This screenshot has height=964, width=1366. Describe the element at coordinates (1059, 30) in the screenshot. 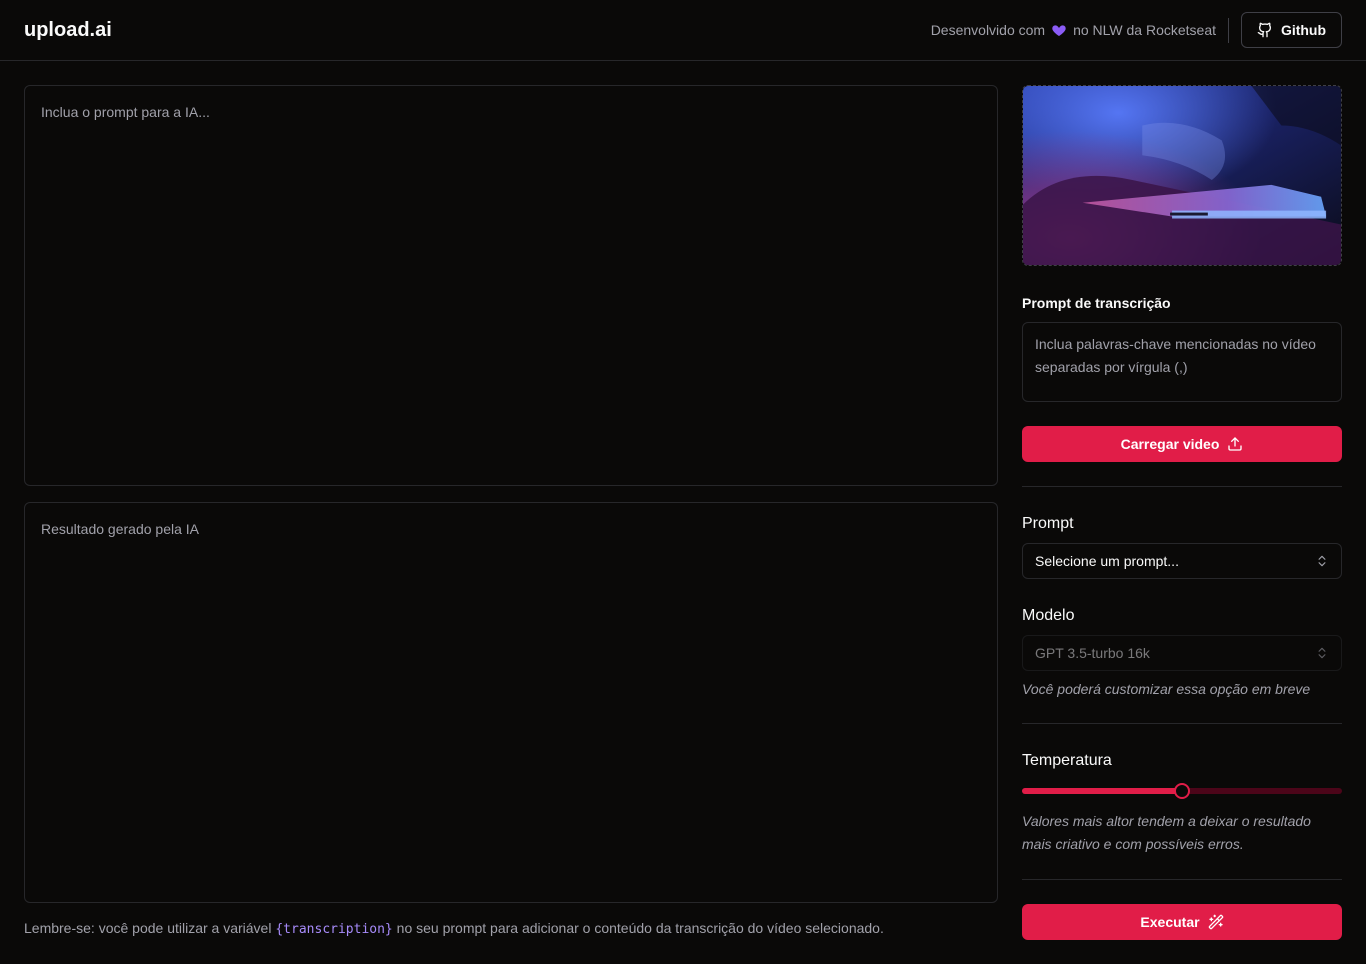

I see `heart-icon` at that location.